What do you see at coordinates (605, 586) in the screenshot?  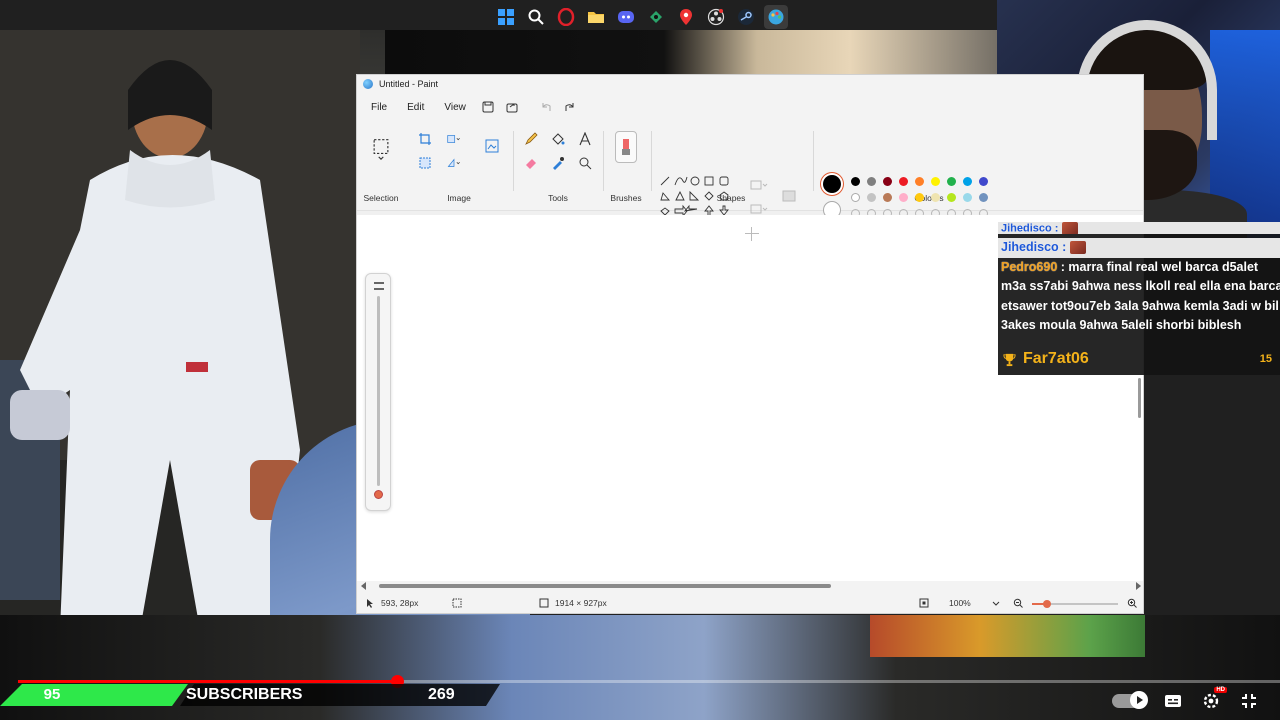 I see `scrollbar-thumb` at bounding box center [605, 586].